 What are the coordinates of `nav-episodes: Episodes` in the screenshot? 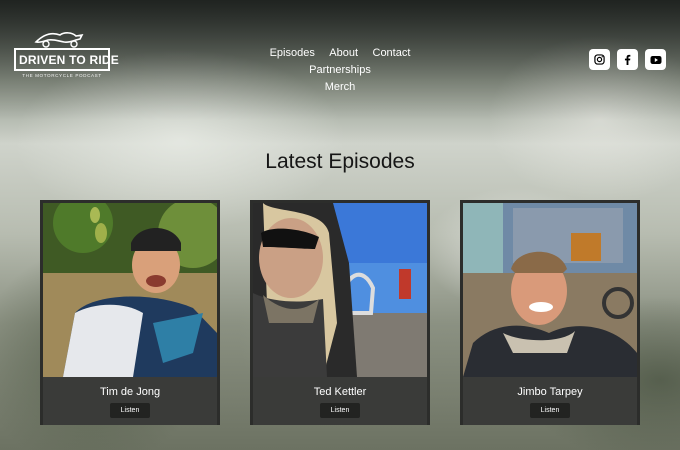 It's located at (292, 53).